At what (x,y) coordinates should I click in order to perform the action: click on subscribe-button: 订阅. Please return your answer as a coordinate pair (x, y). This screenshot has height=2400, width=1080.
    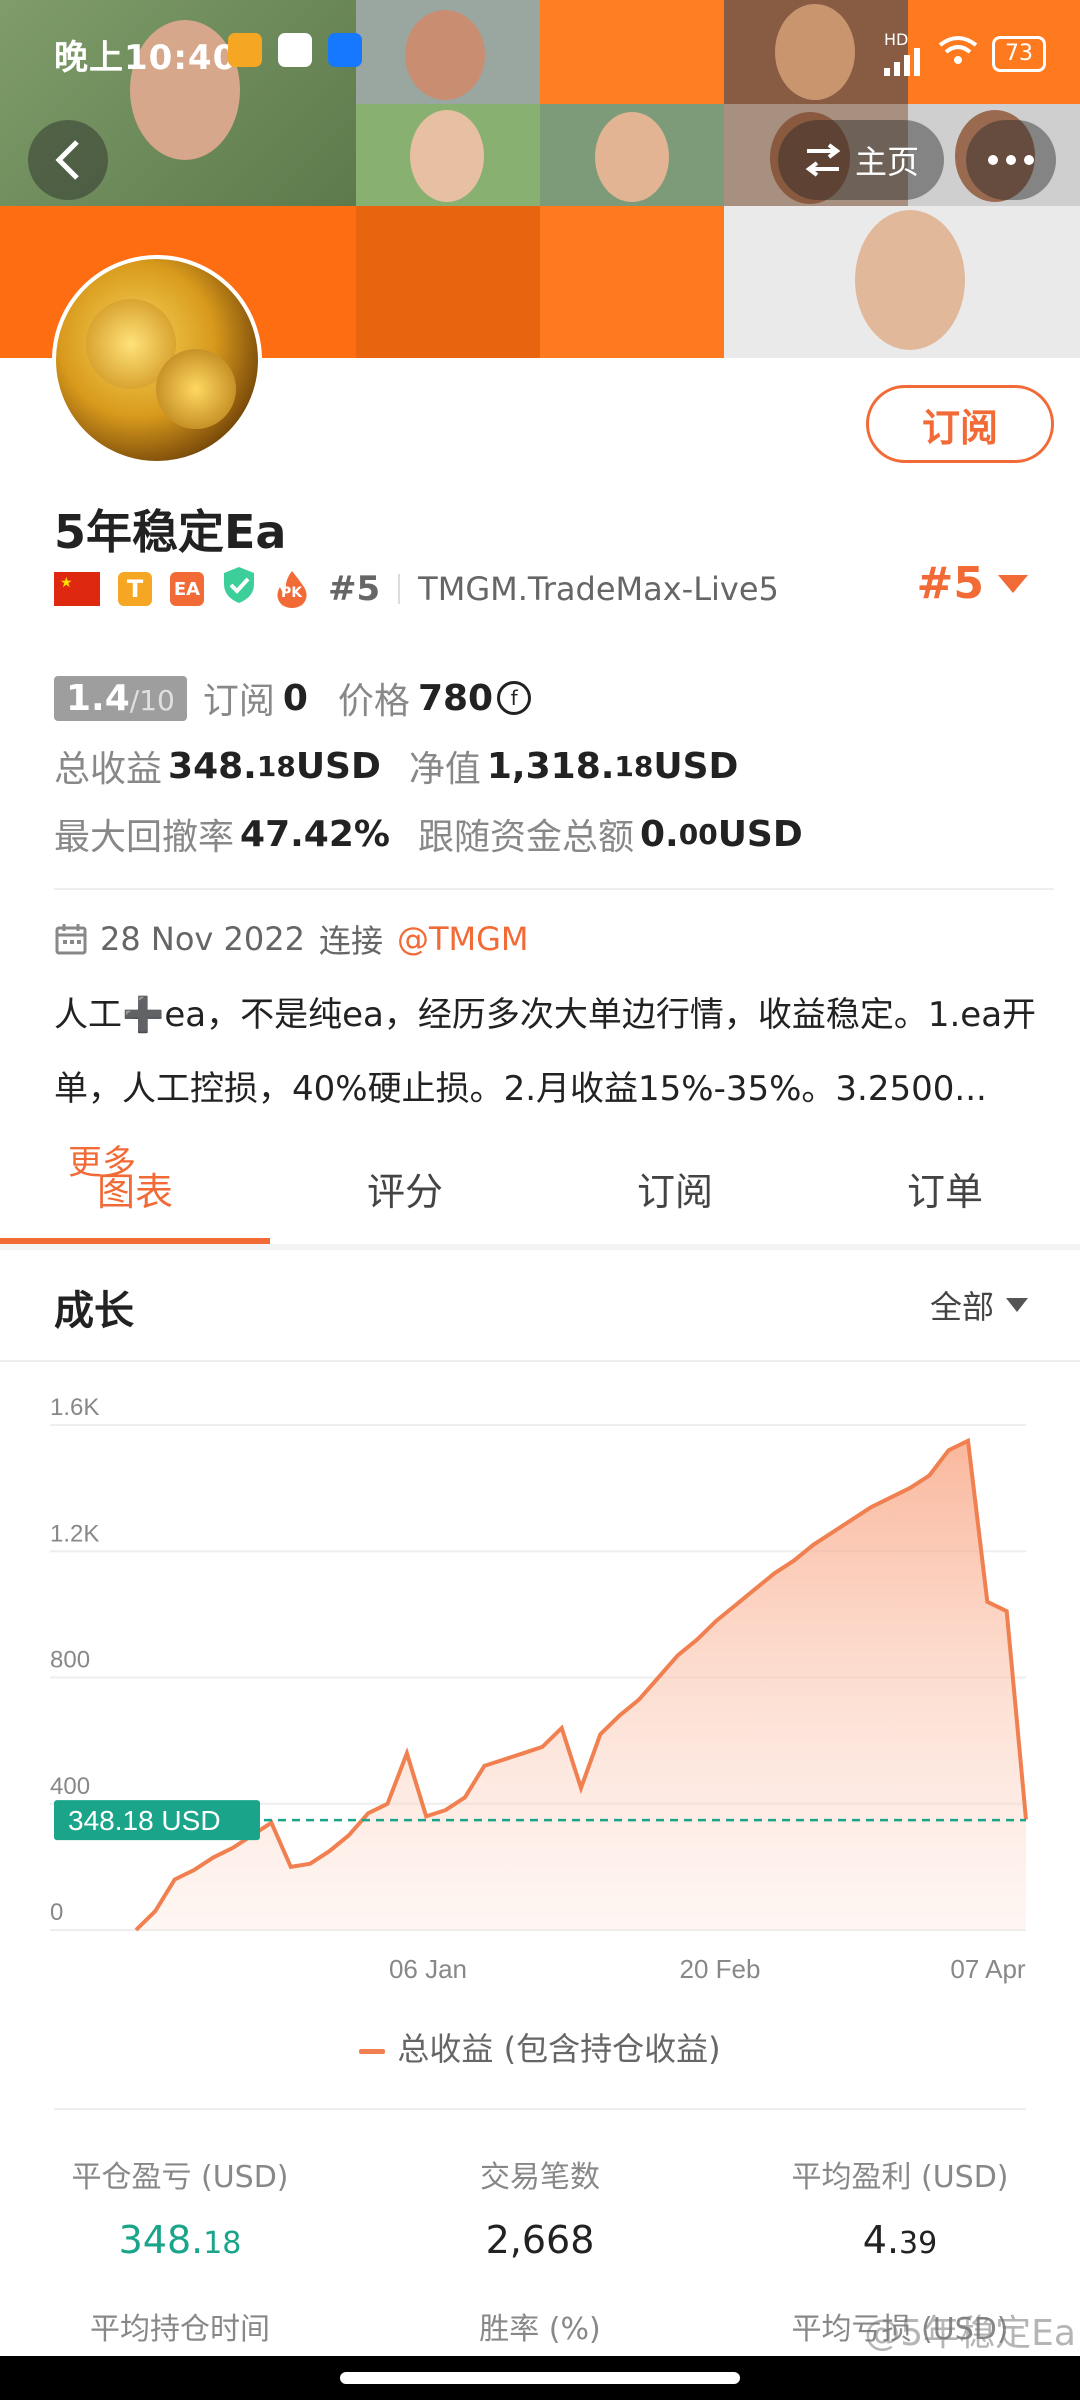
    Looking at the image, I should click on (960, 424).